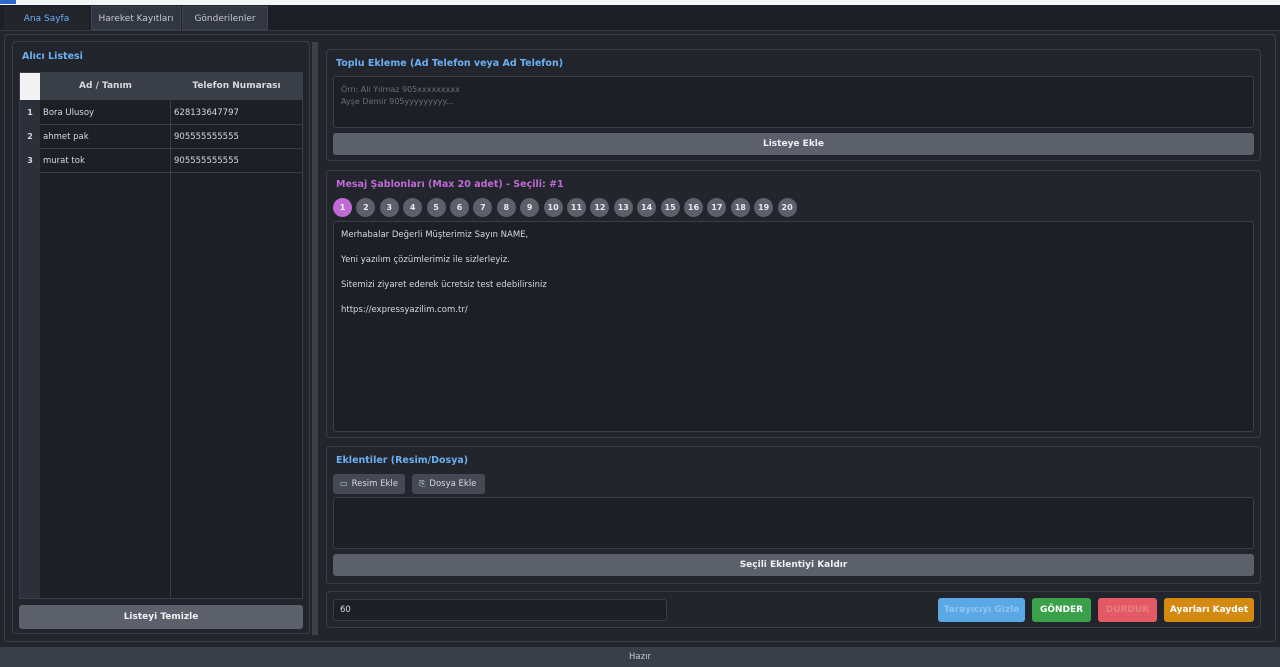  What do you see at coordinates (500, 610) in the screenshot?
I see `delay-input: 60` at bounding box center [500, 610].